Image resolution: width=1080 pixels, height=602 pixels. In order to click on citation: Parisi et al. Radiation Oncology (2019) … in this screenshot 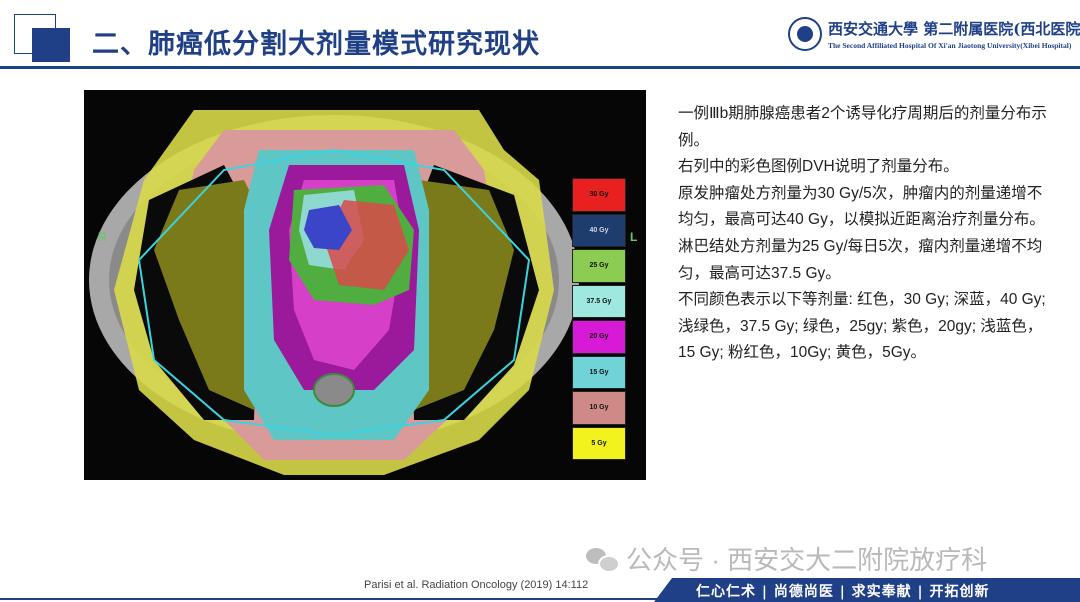, I will do `click(476, 585)`.